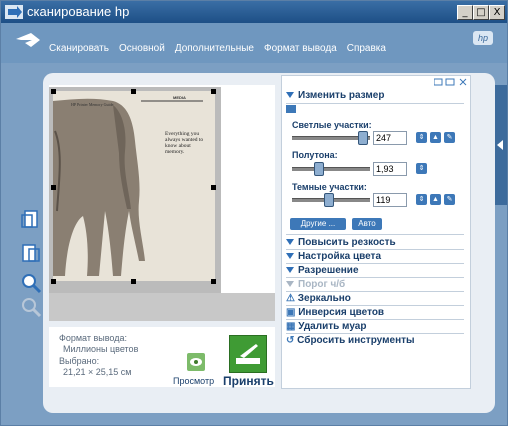  What do you see at coordinates (162, 307) in the screenshot?
I see `scan-bed-margin` at bounding box center [162, 307].